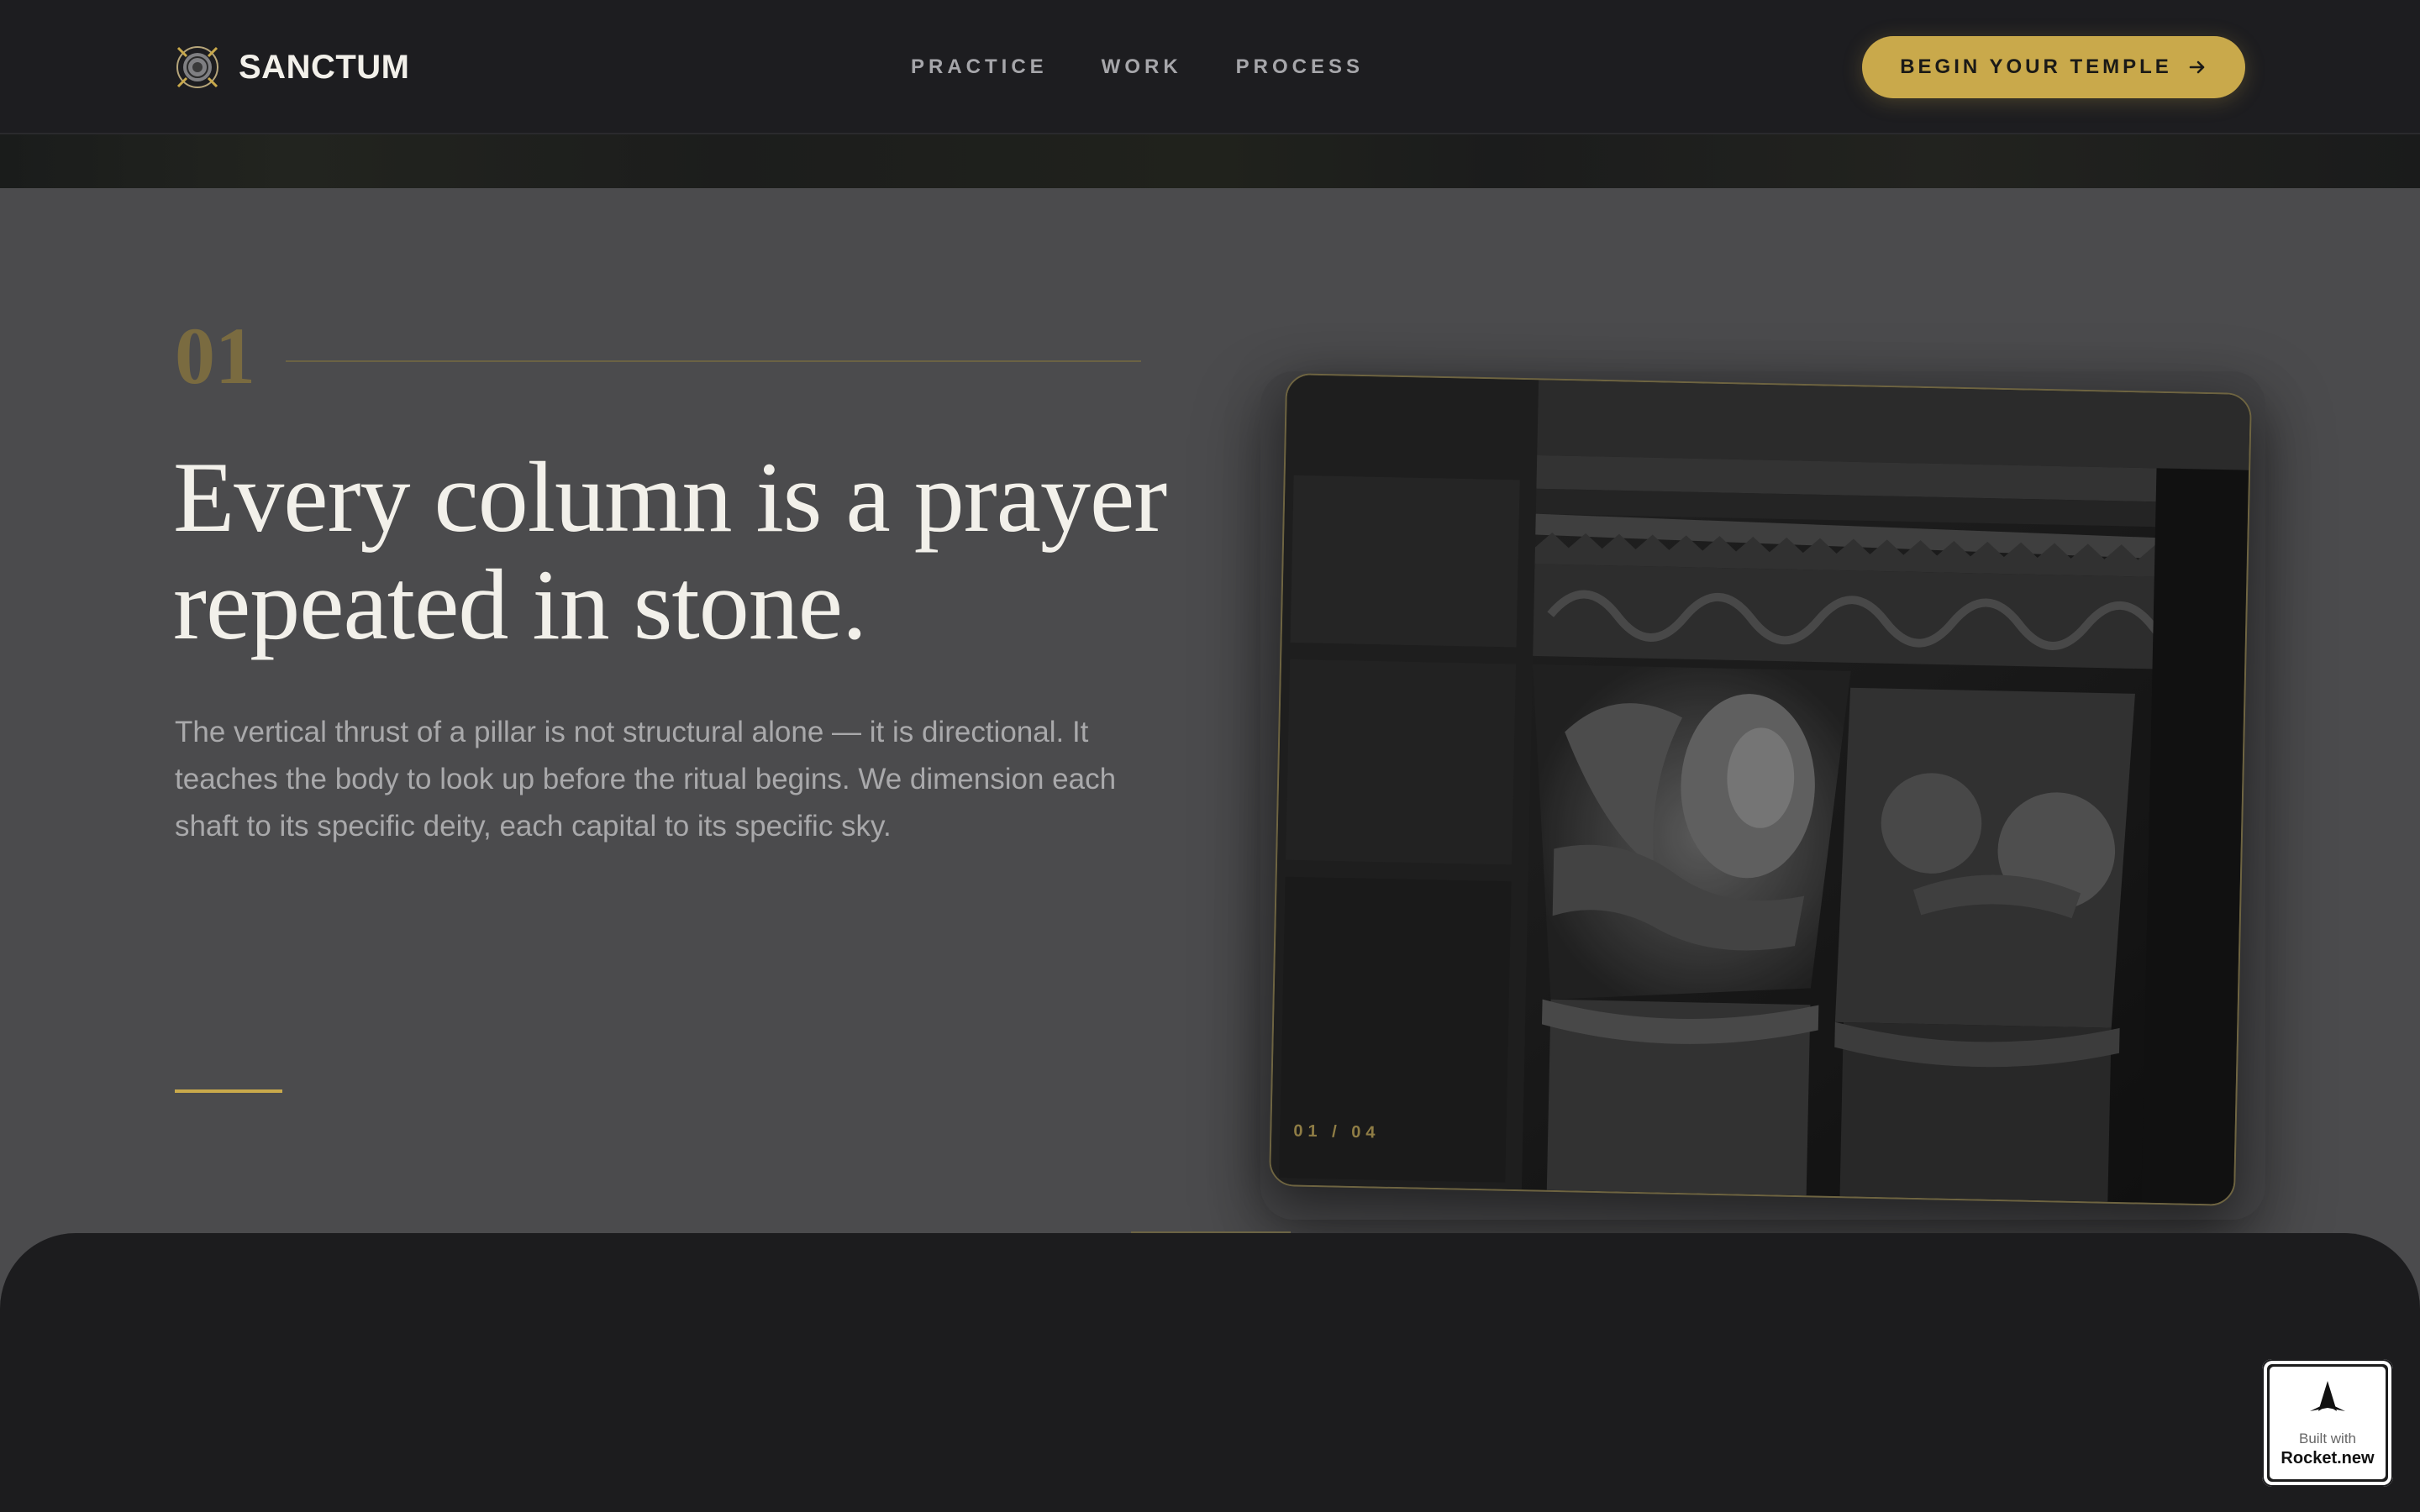 The width and height of the screenshot is (2420, 1512). I want to click on brand-logo: SANCTUM, so click(292, 67).